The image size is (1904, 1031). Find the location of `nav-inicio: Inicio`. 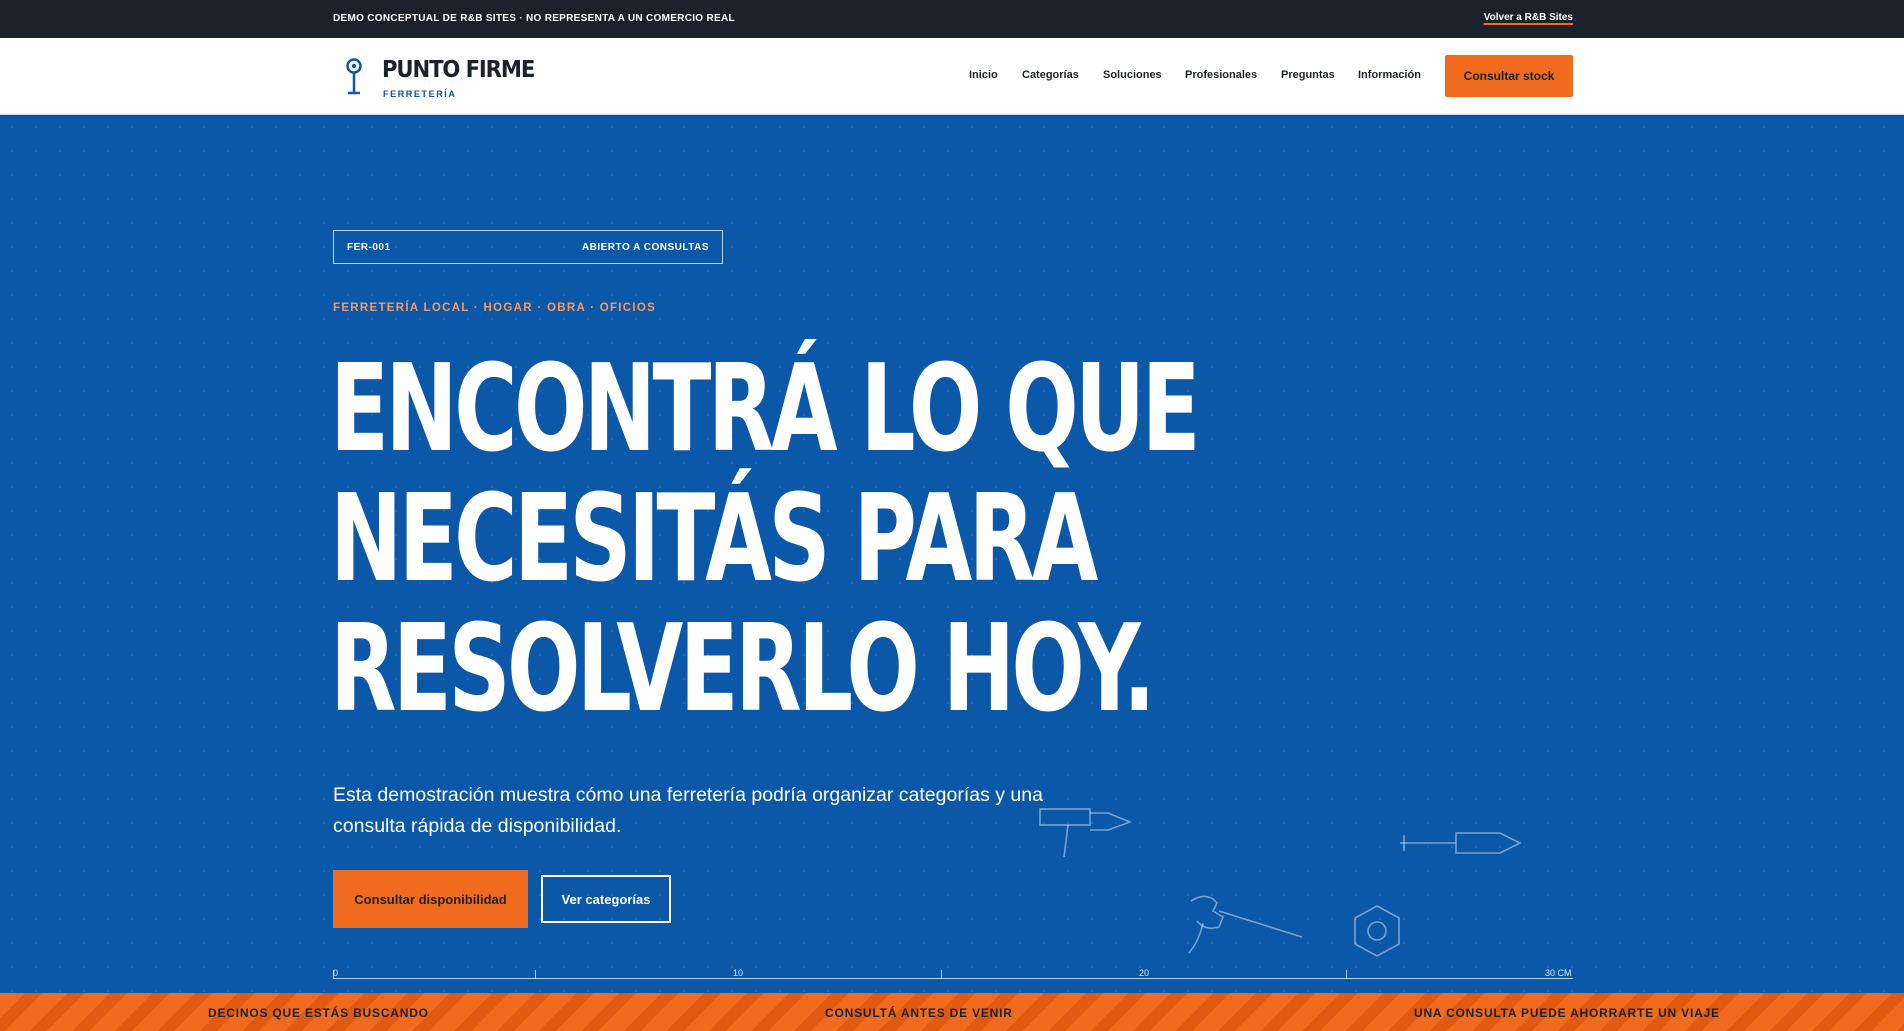

nav-inicio: Inicio is located at coordinates (983, 75).